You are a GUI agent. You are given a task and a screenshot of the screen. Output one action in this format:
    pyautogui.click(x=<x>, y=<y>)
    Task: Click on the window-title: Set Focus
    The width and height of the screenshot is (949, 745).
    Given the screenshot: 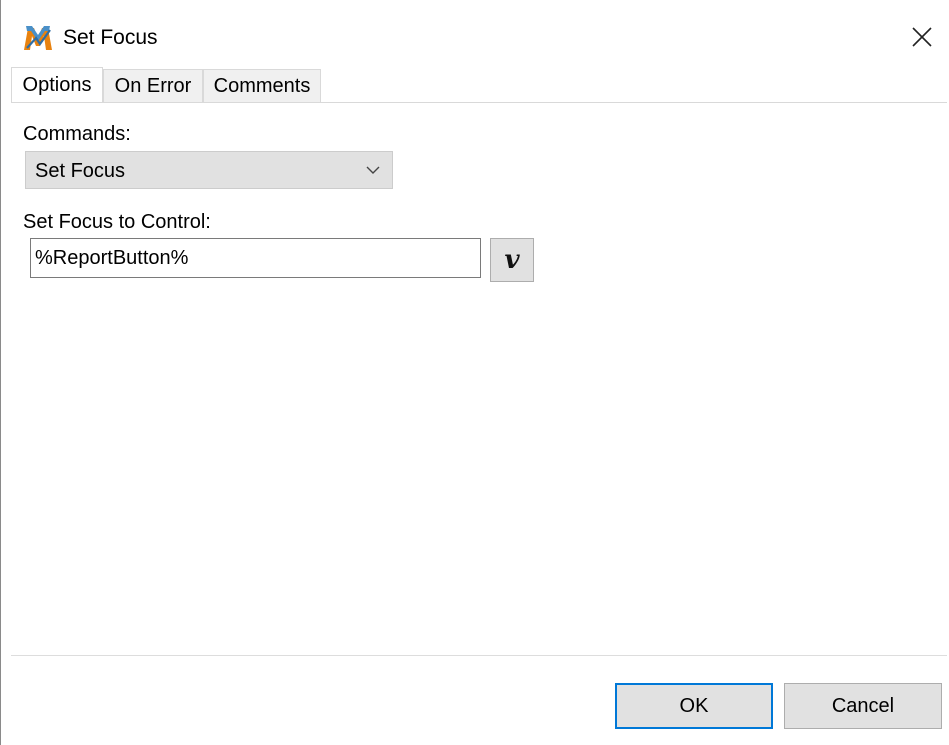 What is the action you would take?
    pyautogui.click(x=110, y=37)
    